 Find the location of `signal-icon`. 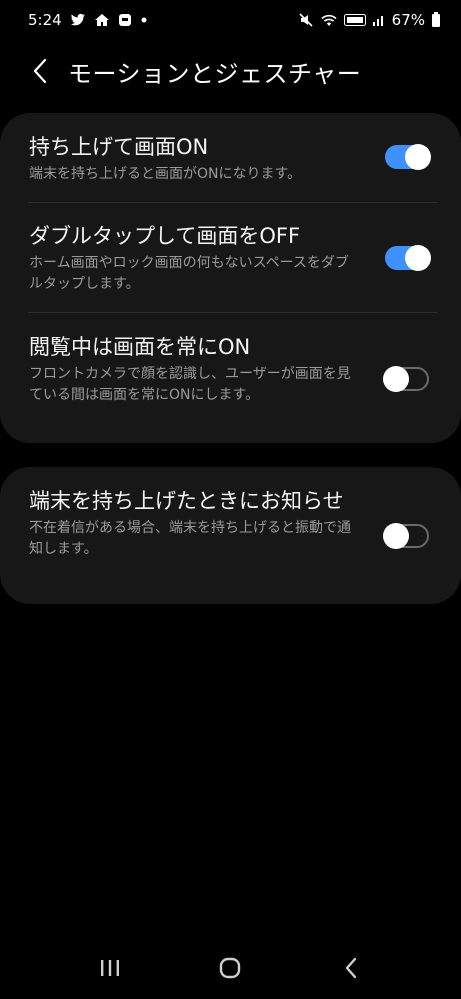

signal-icon is located at coordinates (379, 20).